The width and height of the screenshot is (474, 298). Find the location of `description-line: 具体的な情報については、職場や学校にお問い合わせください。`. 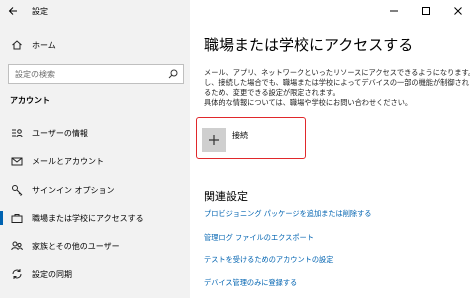

description-line: 具体的な情報については、職場や学校にお問い合わせください。 is located at coordinates (308, 102).